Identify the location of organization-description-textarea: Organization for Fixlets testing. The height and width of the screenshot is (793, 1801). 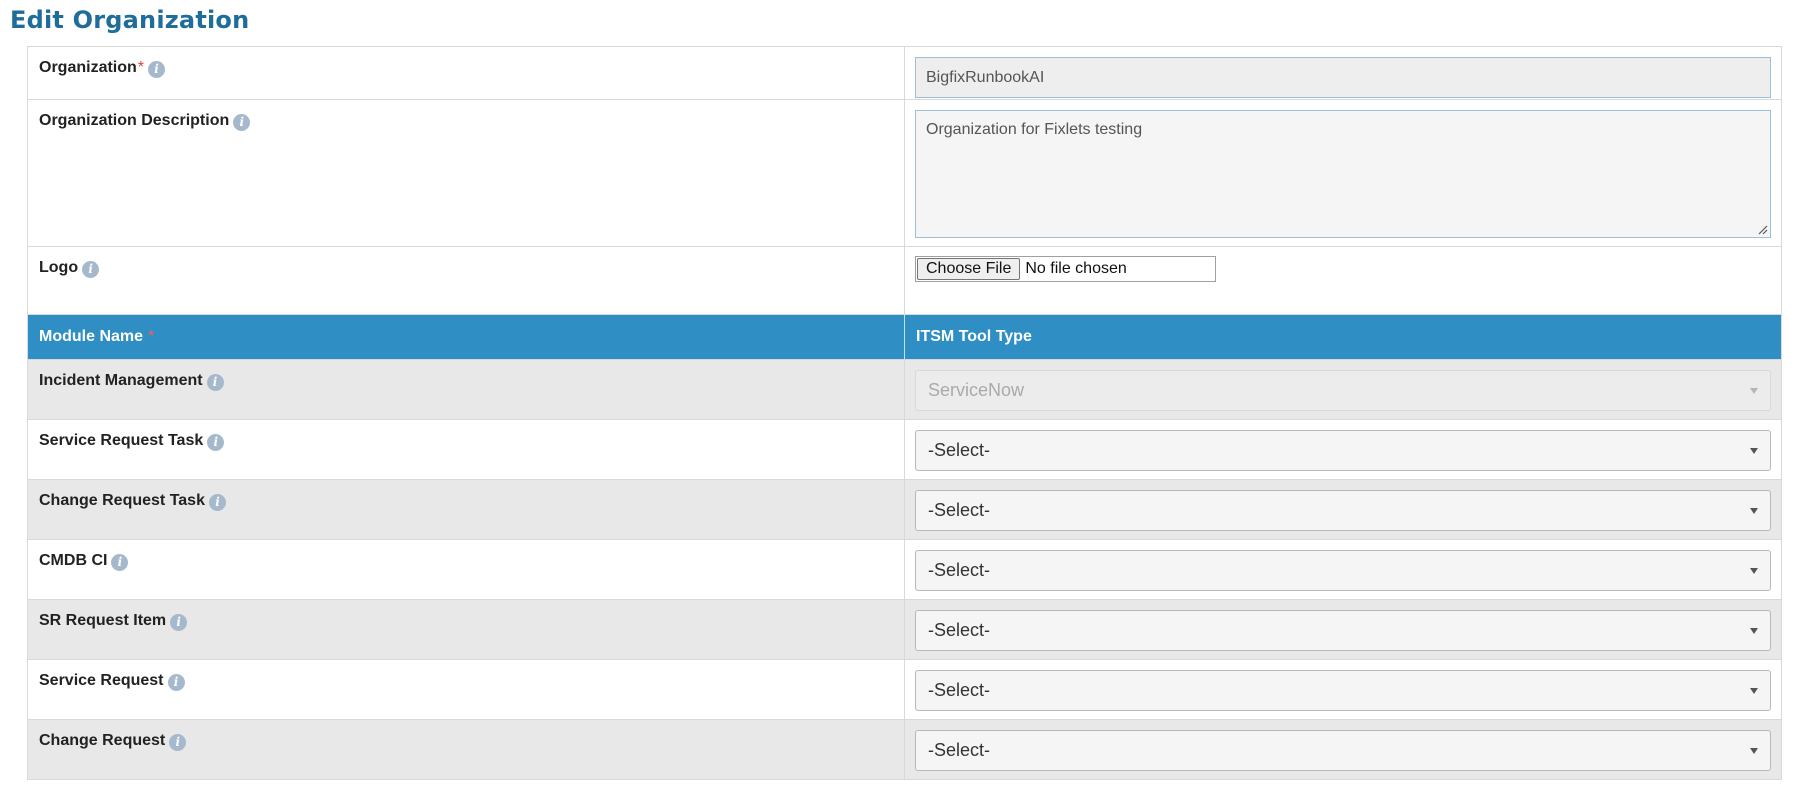
(1343, 174).